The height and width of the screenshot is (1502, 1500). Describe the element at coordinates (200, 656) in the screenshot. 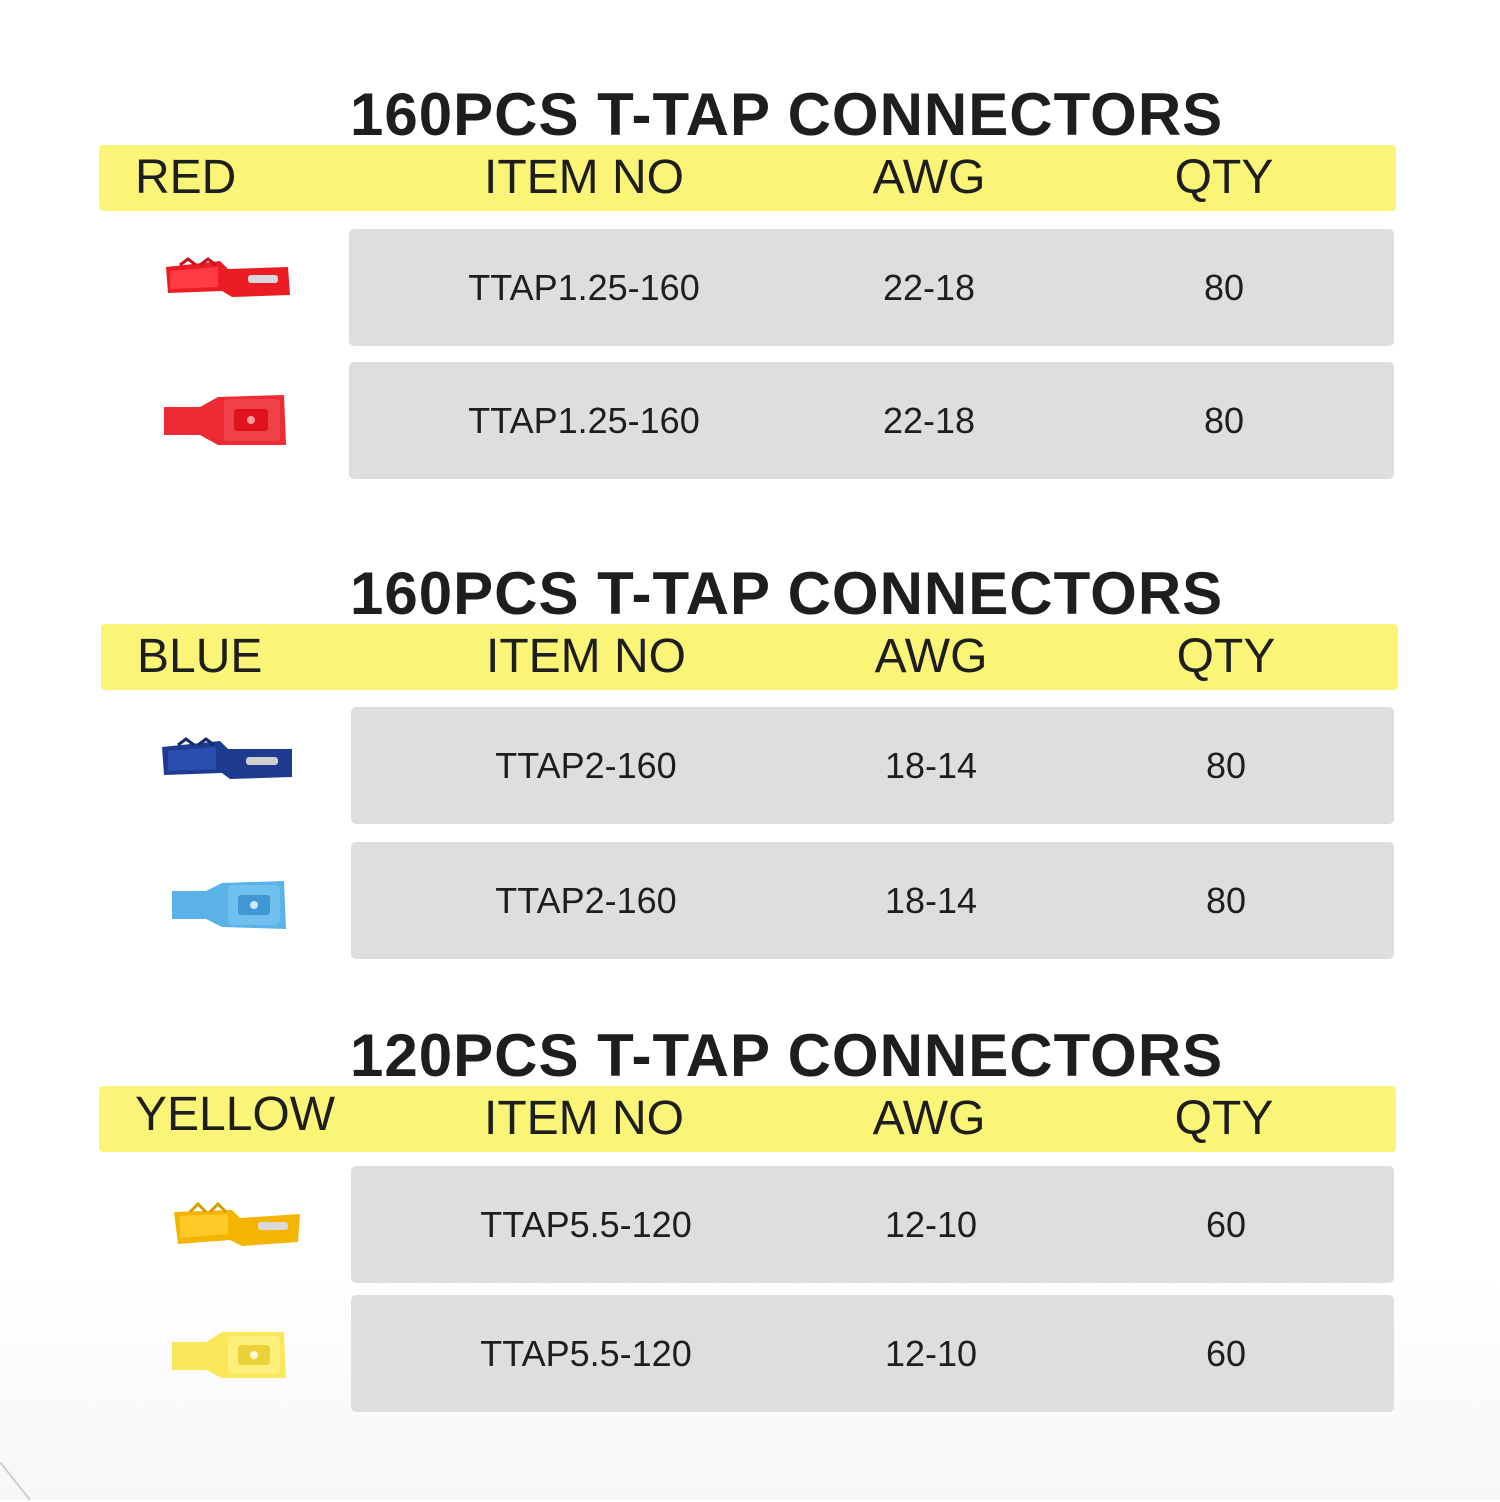

I see `color-label: BLUE` at that location.